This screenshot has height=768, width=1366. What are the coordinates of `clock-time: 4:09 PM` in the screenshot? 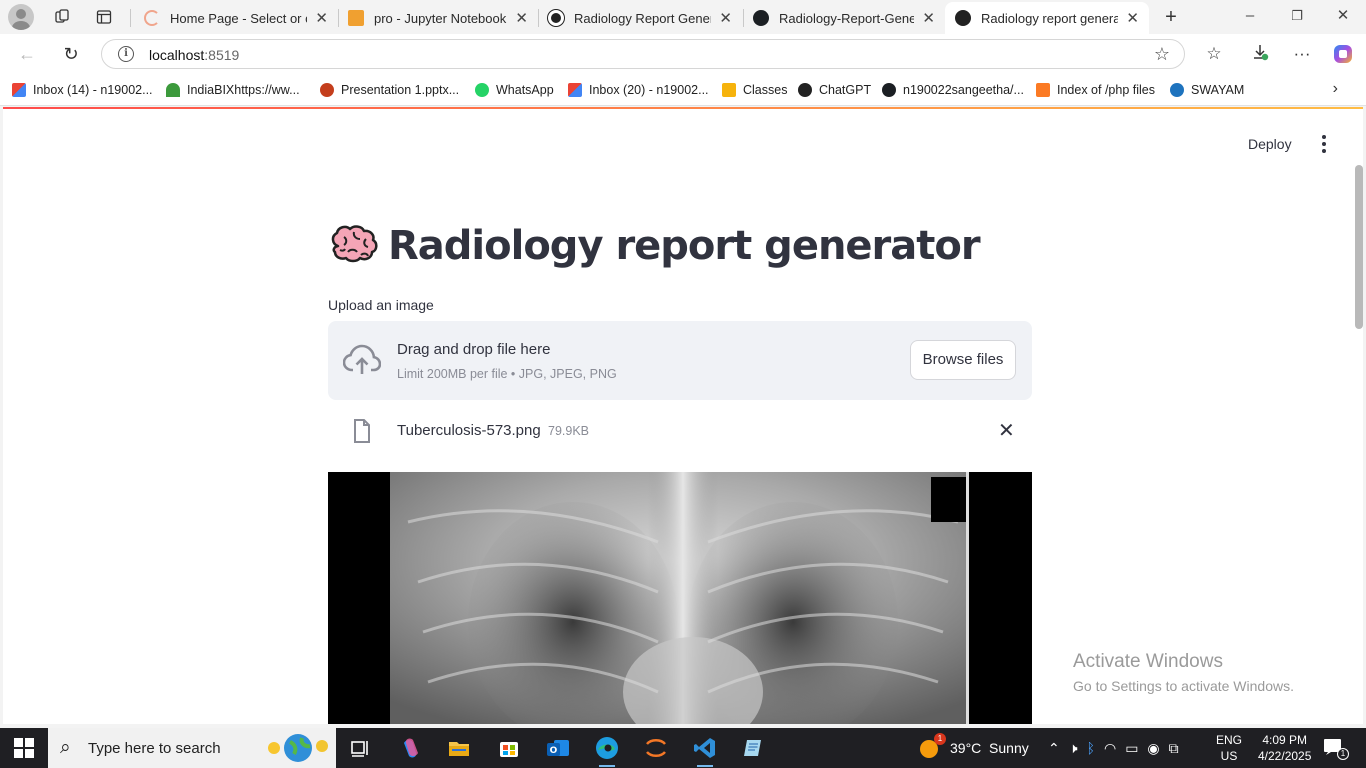 It's located at (1285, 740).